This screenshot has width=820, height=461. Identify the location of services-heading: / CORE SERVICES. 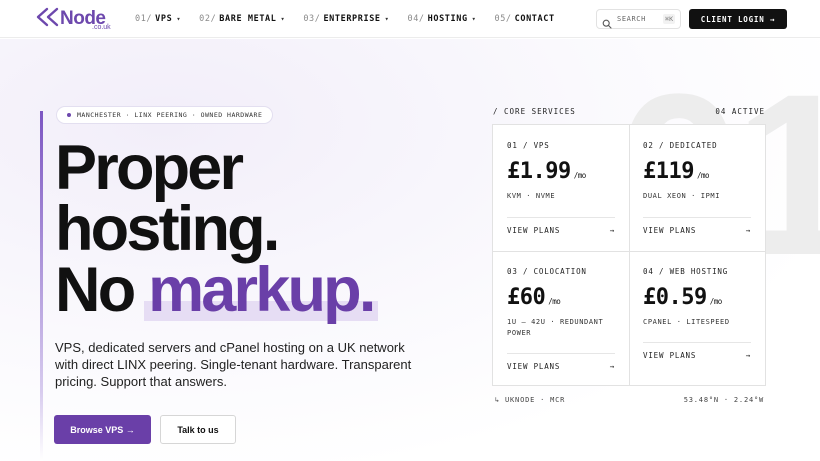
(534, 111).